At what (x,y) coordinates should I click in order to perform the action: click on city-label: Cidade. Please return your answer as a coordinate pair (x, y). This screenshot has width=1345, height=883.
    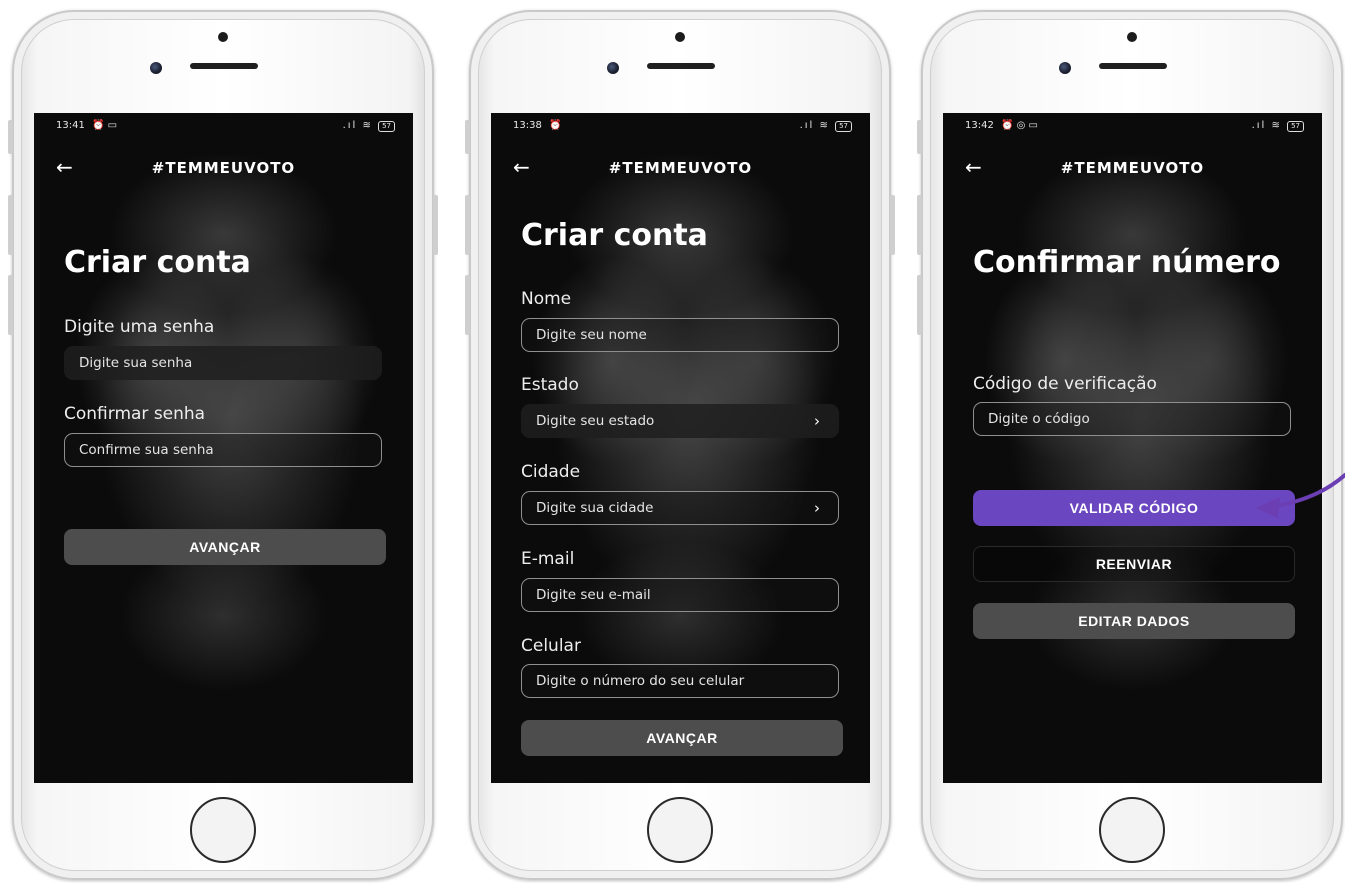
    Looking at the image, I should click on (551, 472).